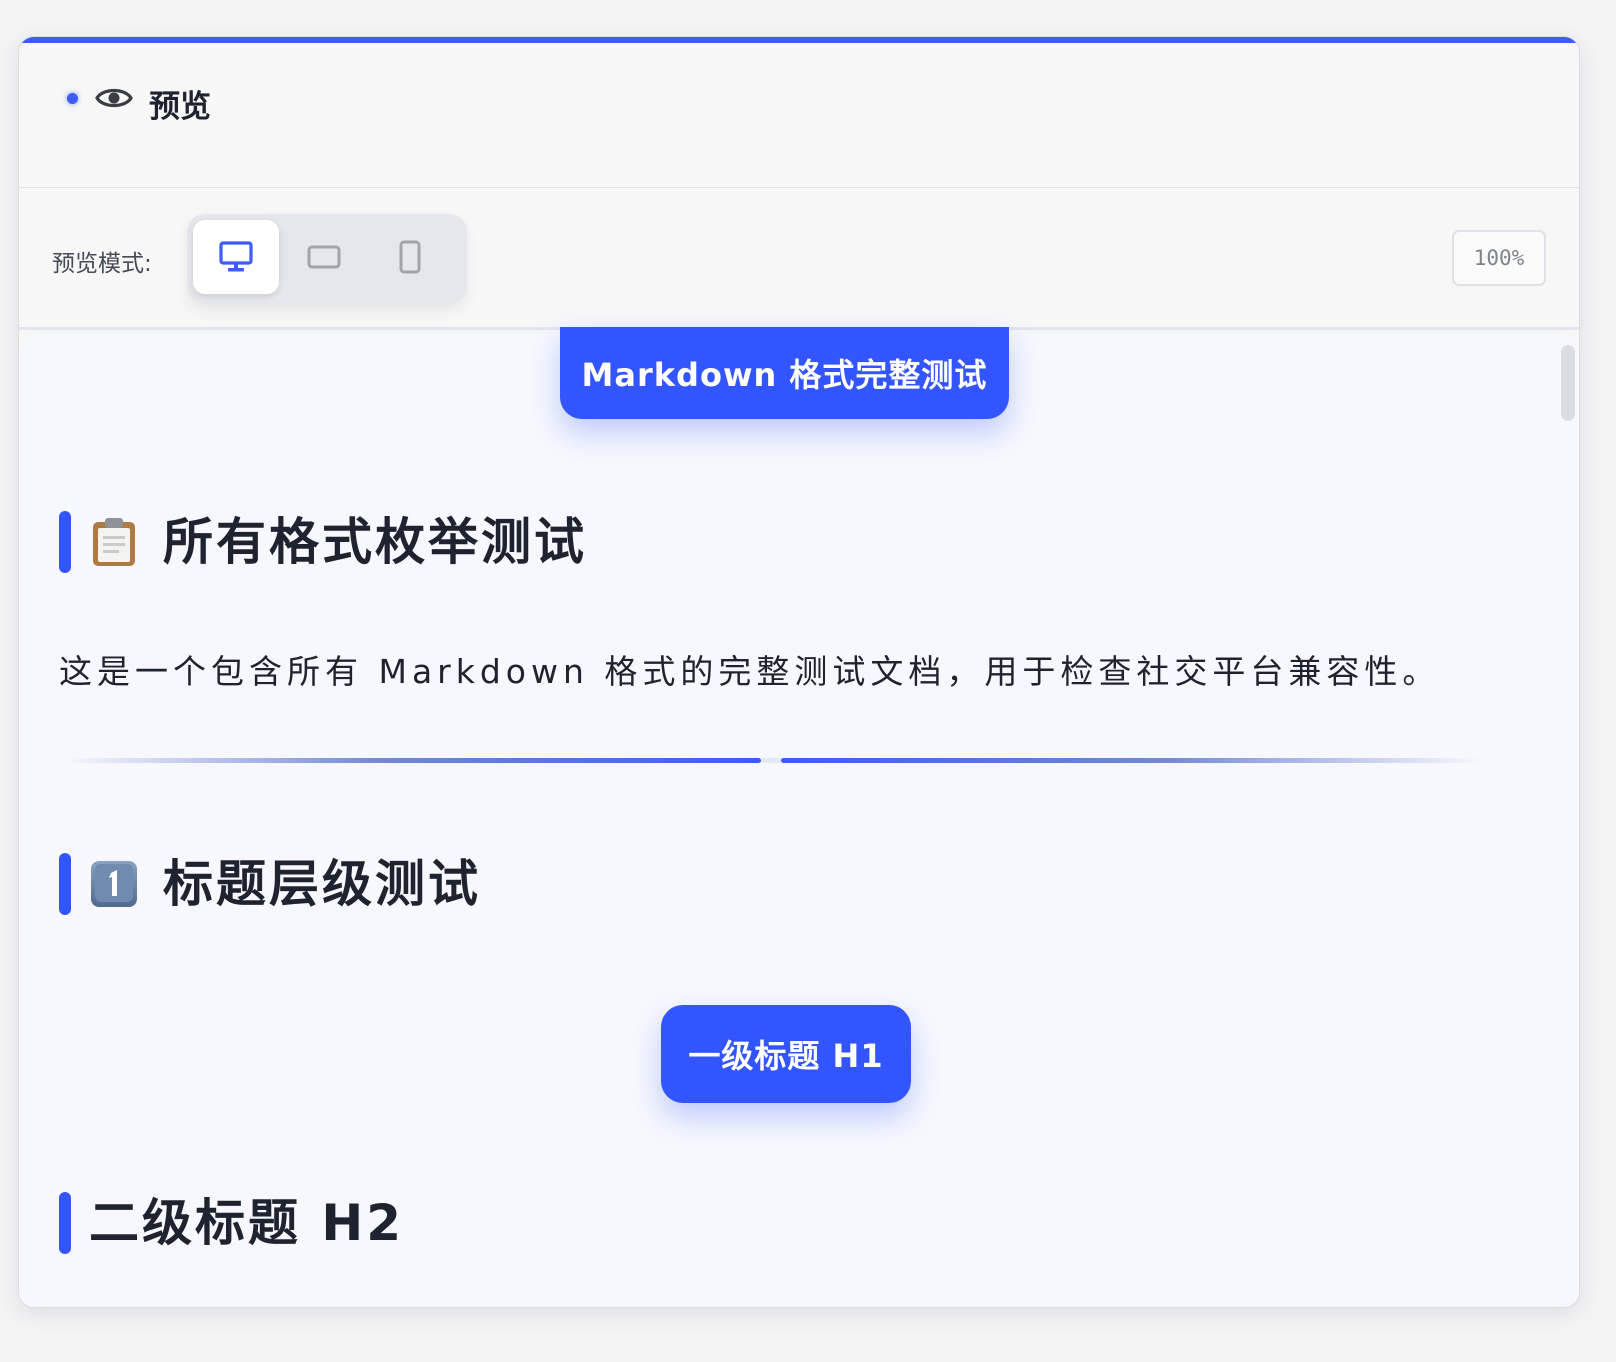 Image resolution: width=1616 pixels, height=1362 pixels. Describe the element at coordinates (72, 98) in the screenshot. I see `status-dot-icon` at that location.